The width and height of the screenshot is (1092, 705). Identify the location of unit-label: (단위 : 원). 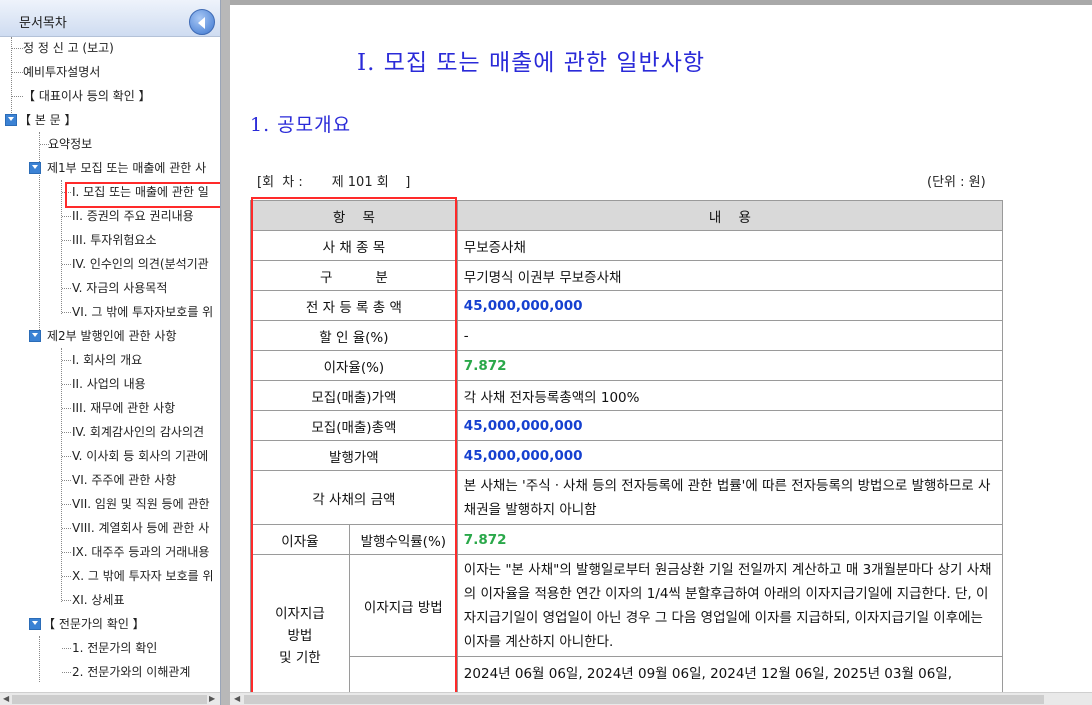
(956, 182).